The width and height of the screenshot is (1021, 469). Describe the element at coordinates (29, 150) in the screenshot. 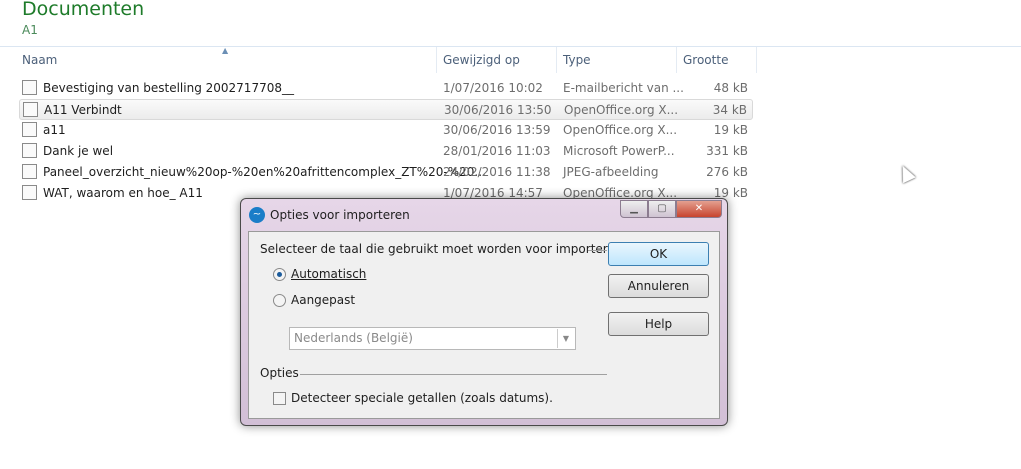

I see `presentation-icon` at that location.